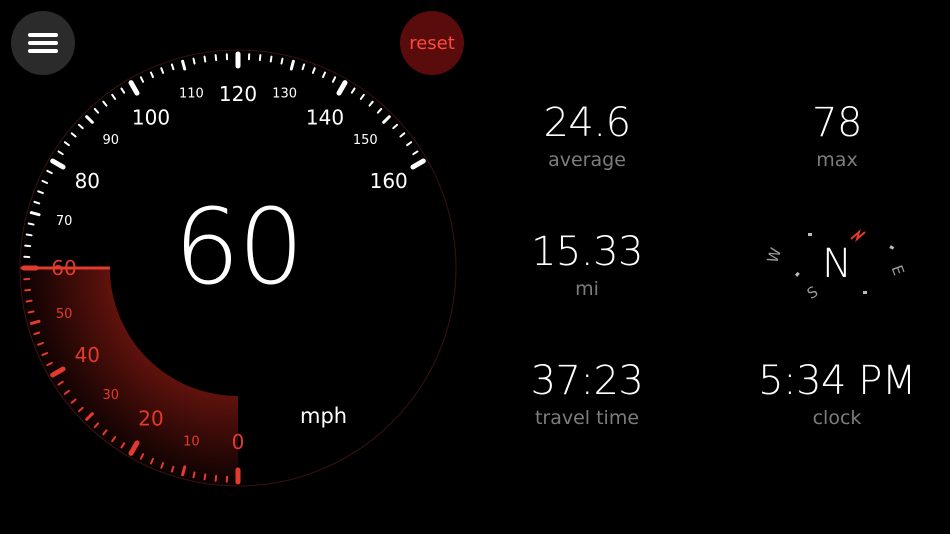 The image size is (950, 534). Describe the element at coordinates (587, 123) in the screenshot. I see `average-speed-value: 24.6` at that location.